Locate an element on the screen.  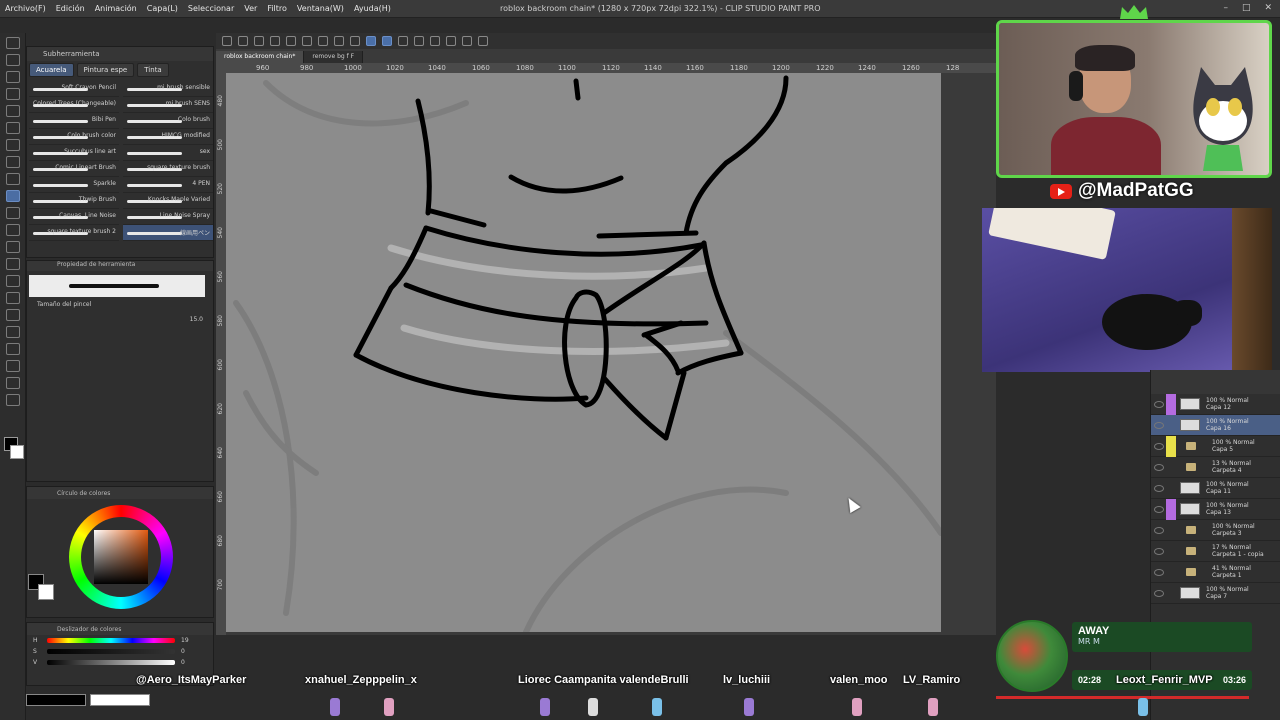
brush-item: Comic Lineart Brush is located at coordinates (74, 169).